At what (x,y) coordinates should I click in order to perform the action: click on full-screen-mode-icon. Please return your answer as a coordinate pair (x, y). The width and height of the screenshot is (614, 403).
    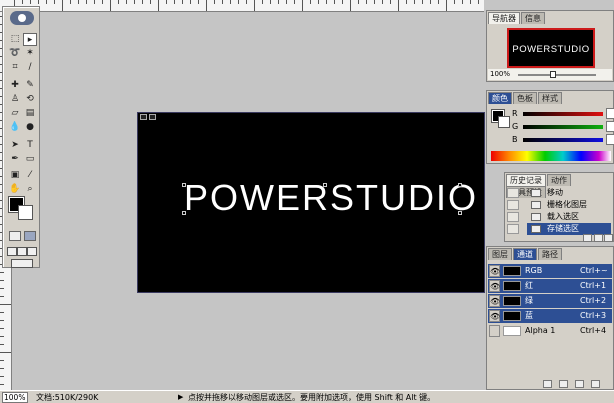
    Looking at the image, I should click on (32, 251).